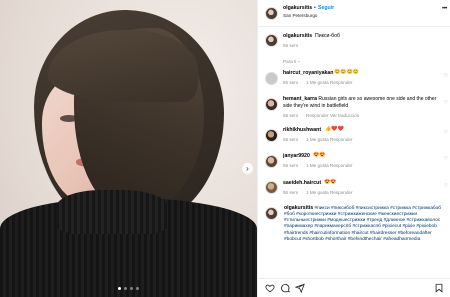  What do you see at coordinates (308, 73) in the screenshot?
I see `comment-username: haircut_royaniyakan` at bounding box center [308, 73].